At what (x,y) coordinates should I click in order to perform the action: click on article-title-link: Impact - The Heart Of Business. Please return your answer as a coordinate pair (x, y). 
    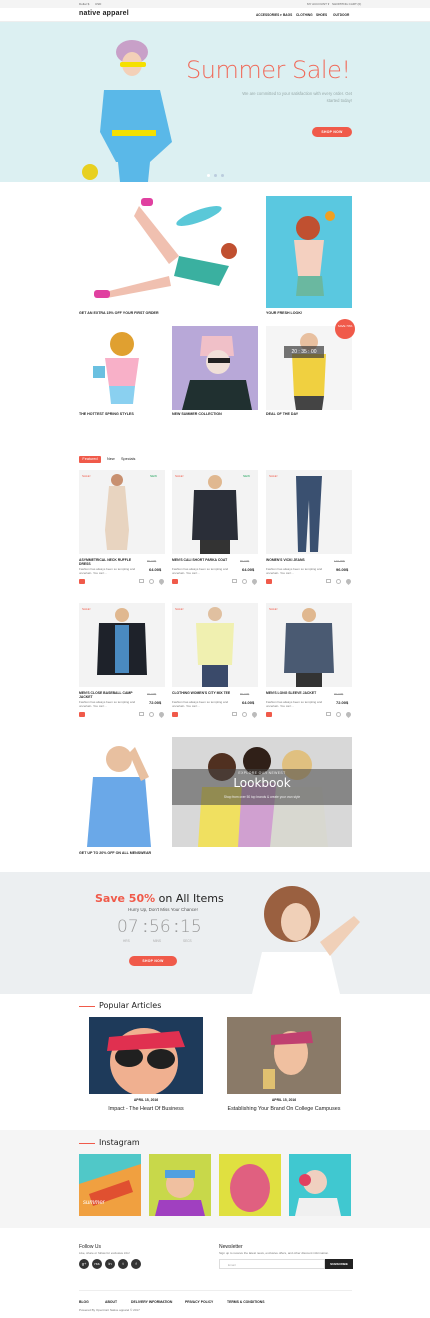
    Looking at the image, I should click on (146, 1109).